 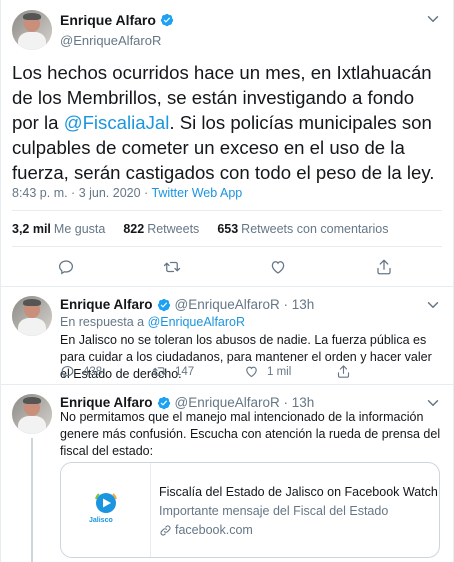 I want to click on in-reply-prefix: En respuesta a, so click(x=104, y=322).